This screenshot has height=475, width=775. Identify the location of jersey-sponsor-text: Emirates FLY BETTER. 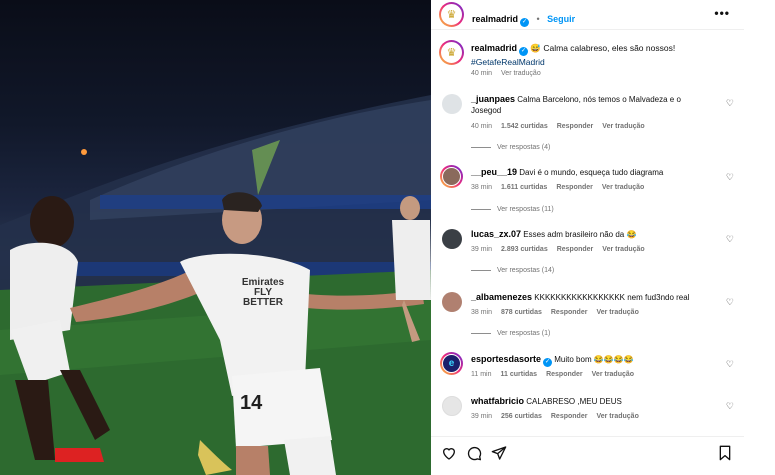
(263, 292).